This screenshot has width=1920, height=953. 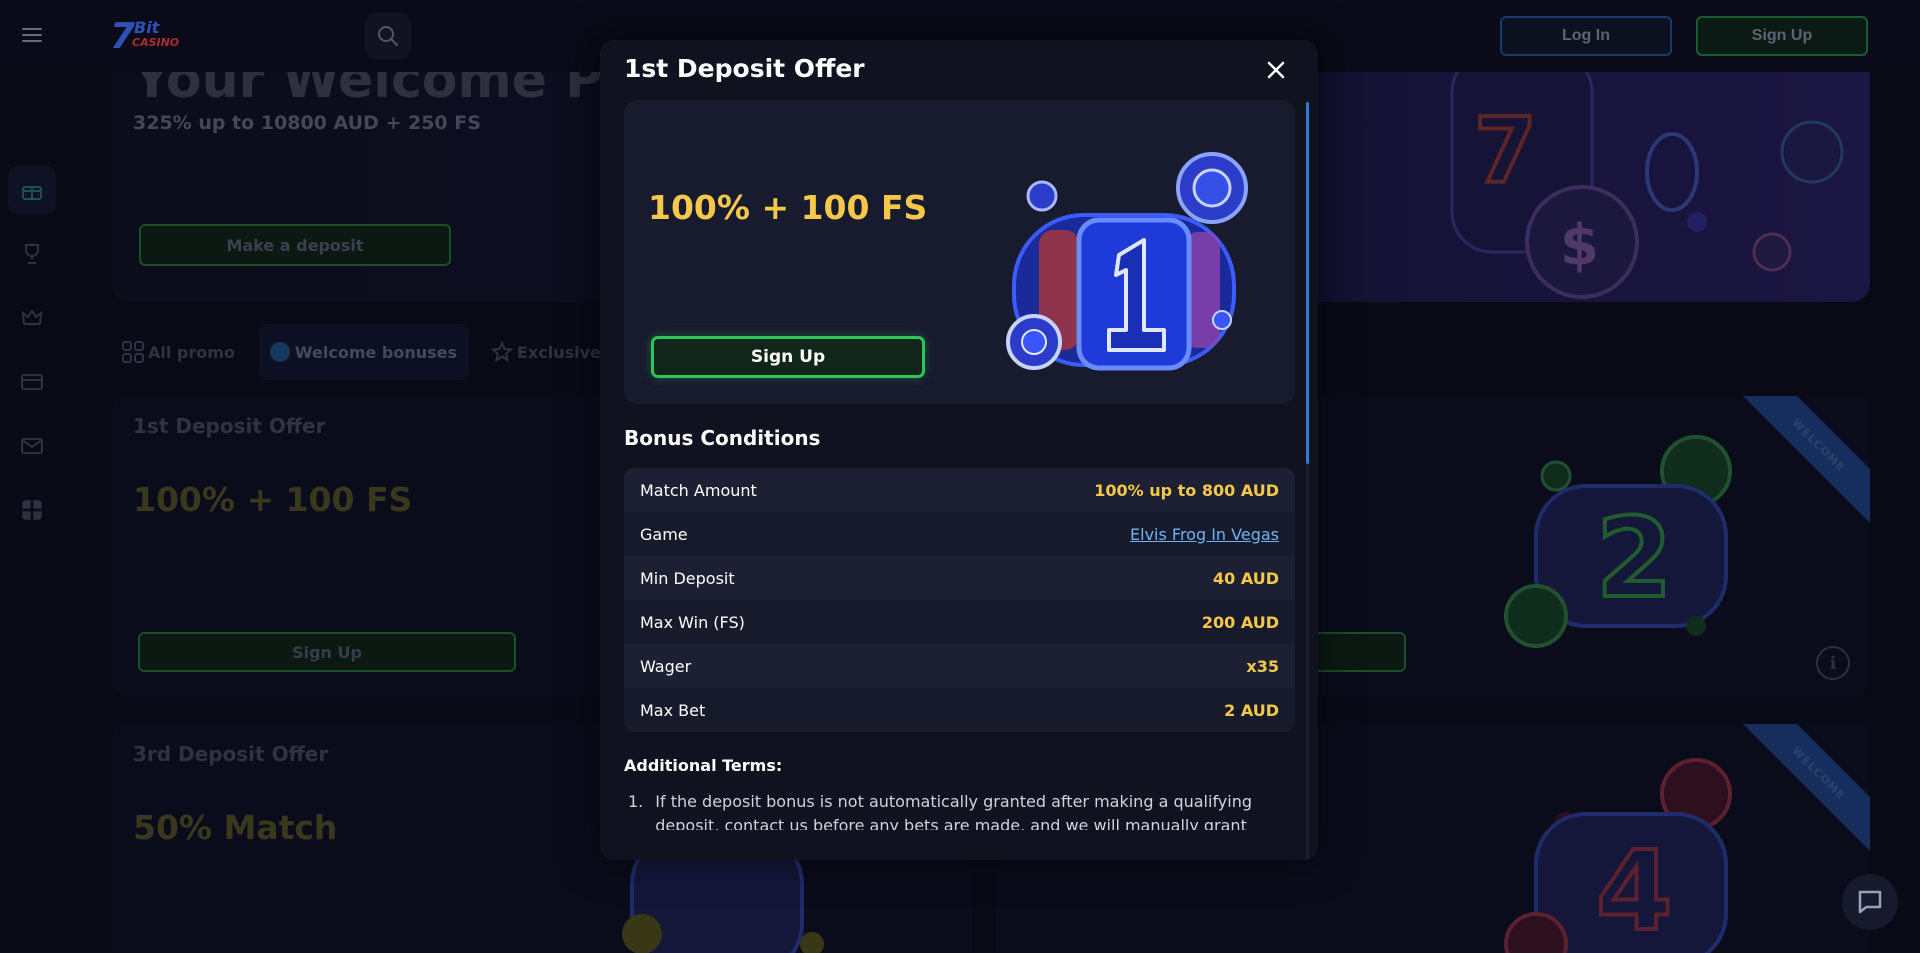 I want to click on condition-row: Max Bet 2 AUD, so click(x=959, y=710).